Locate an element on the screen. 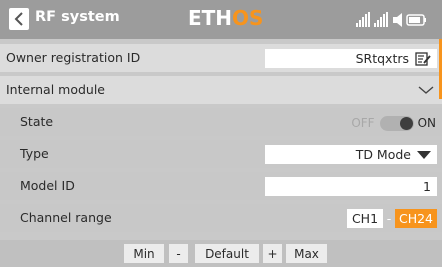 The width and height of the screenshot is (442, 267). toggle-switch is located at coordinates (396, 123).